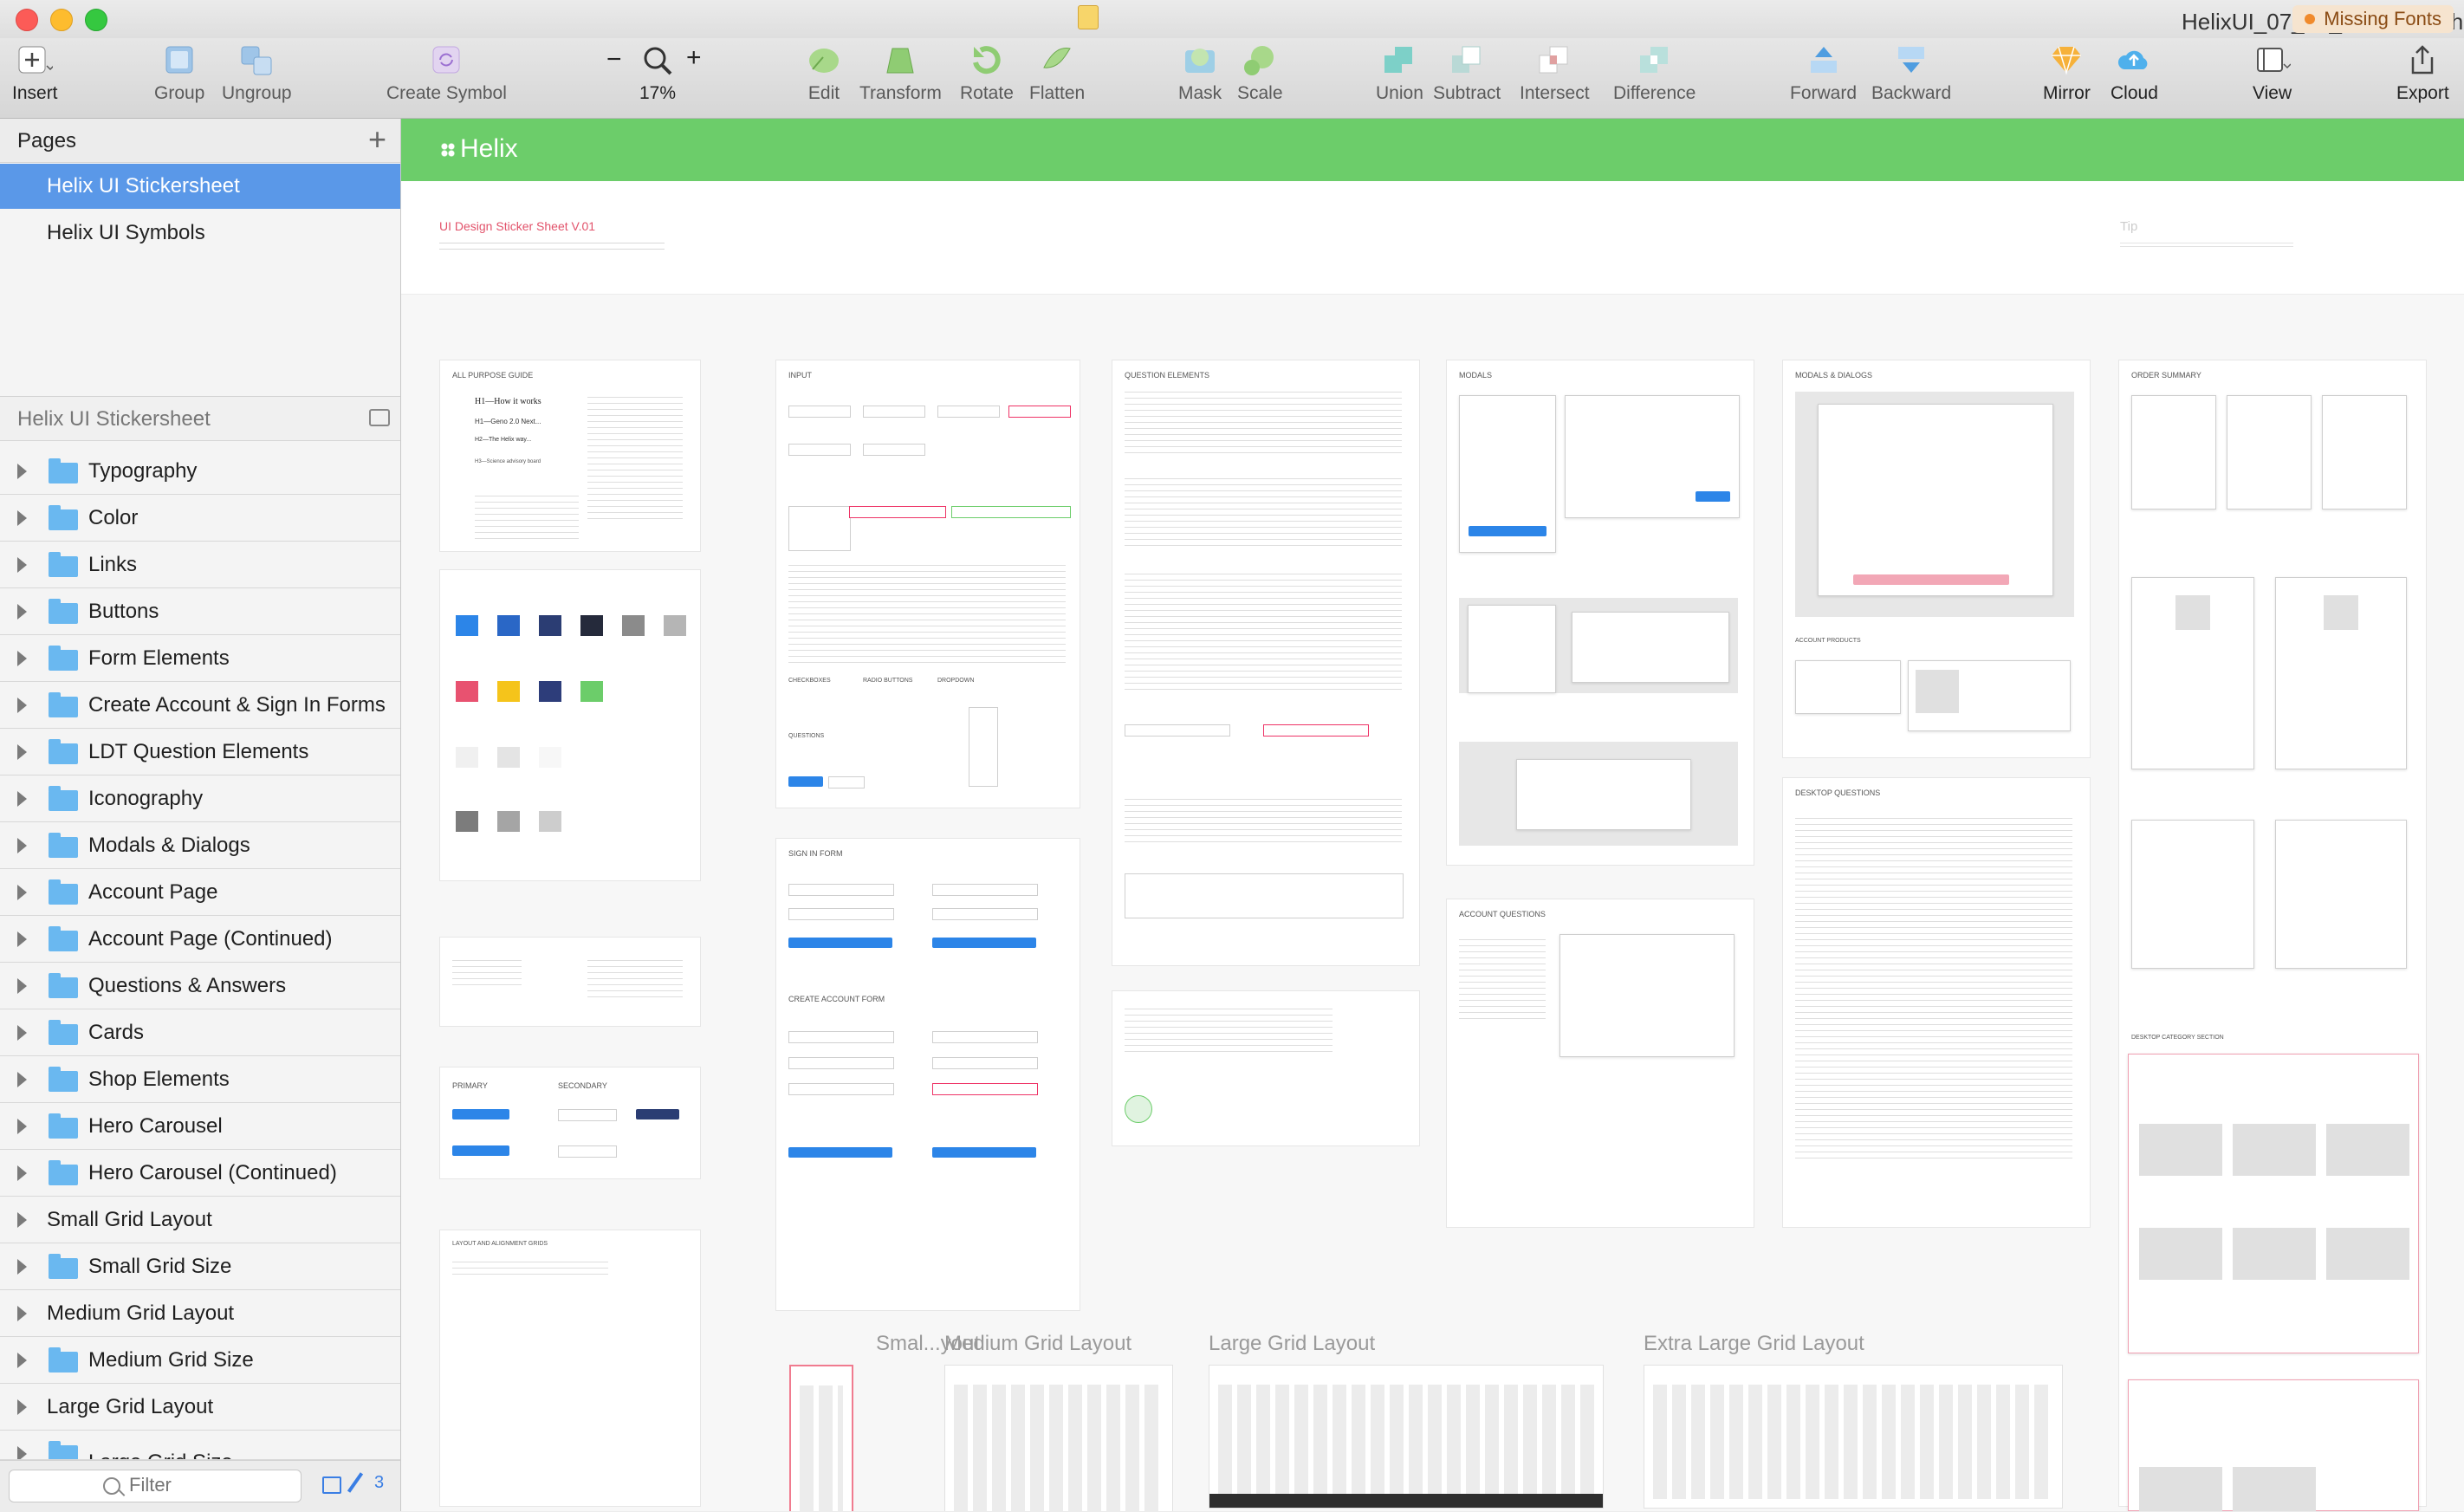 This screenshot has width=2464, height=1512. I want to click on forward-button: Forward, so click(1824, 73).